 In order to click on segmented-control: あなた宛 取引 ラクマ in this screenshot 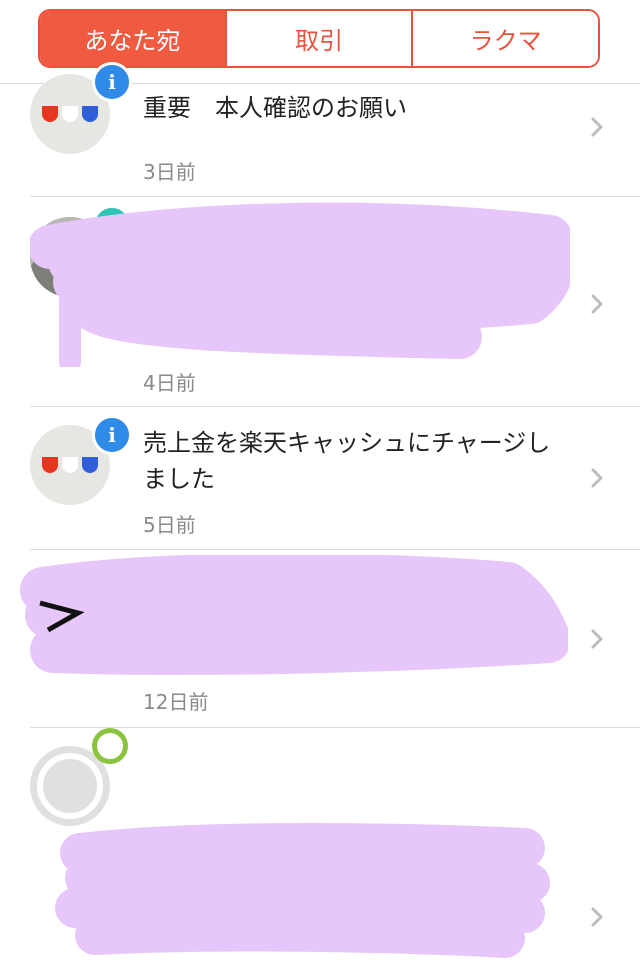, I will do `click(319, 38)`.